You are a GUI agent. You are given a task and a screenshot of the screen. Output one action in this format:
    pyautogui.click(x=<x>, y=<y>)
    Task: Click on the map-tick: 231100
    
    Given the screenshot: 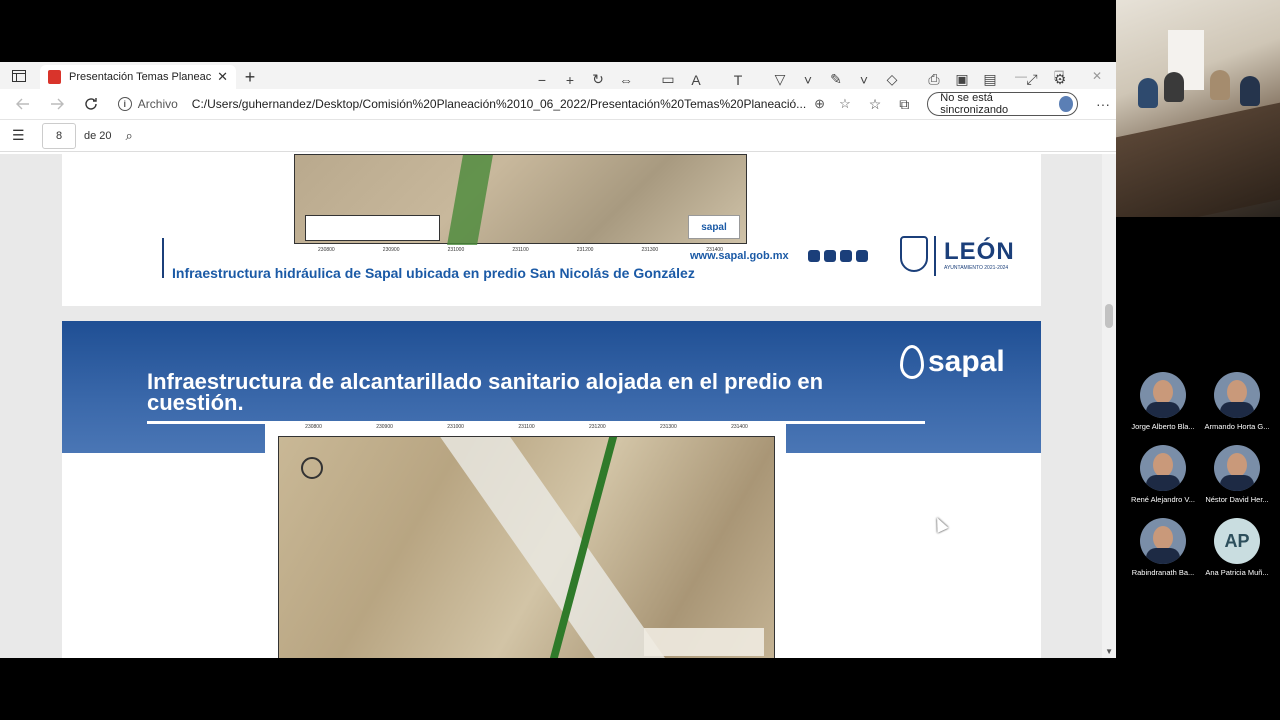 What is the action you would take?
    pyautogui.click(x=526, y=427)
    